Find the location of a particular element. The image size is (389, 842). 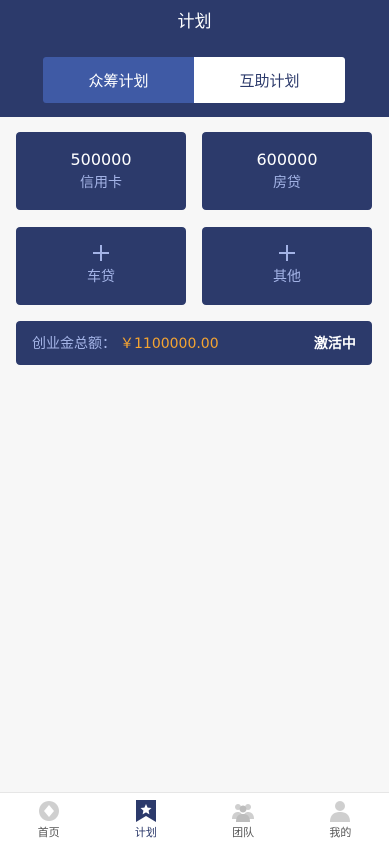

bottom-tab-bar: 首页 计划 团队 我的 is located at coordinates (194, 817).